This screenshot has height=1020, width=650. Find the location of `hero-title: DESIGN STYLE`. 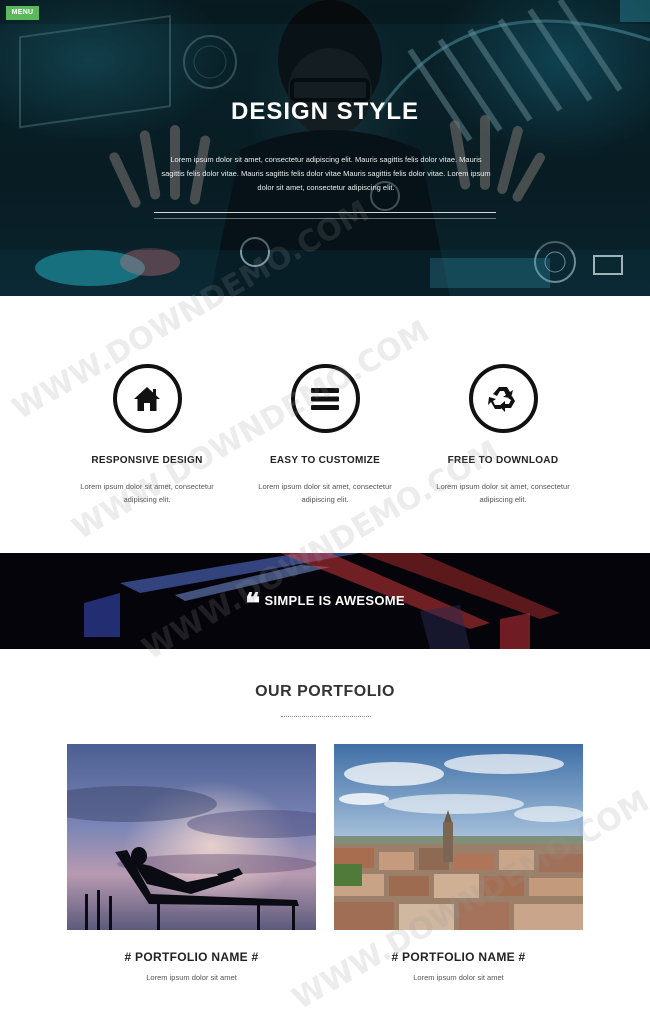

hero-title: DESIGN STYLE is located at coordinates (325, 111).